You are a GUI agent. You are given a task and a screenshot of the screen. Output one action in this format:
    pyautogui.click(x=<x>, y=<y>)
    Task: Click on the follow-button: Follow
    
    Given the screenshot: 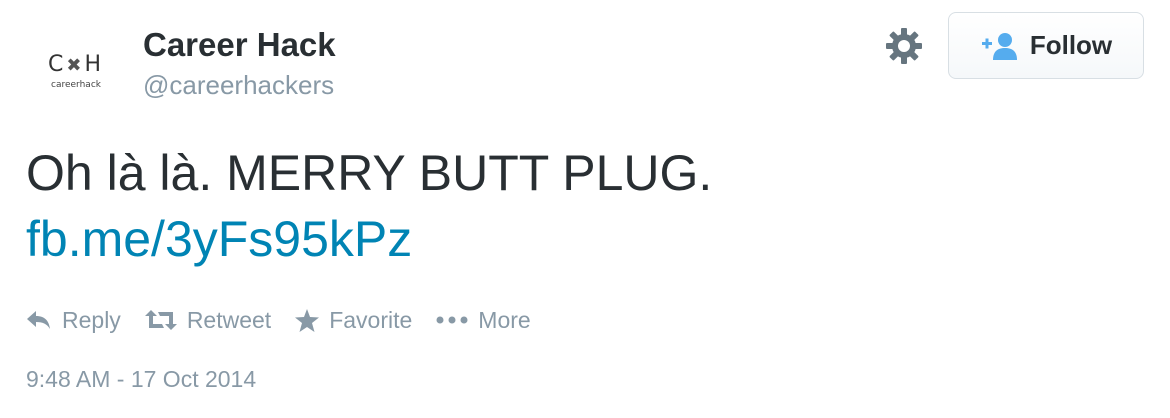 What is the action you would take?
    pyautogui.click(x=1046, y=45)
    